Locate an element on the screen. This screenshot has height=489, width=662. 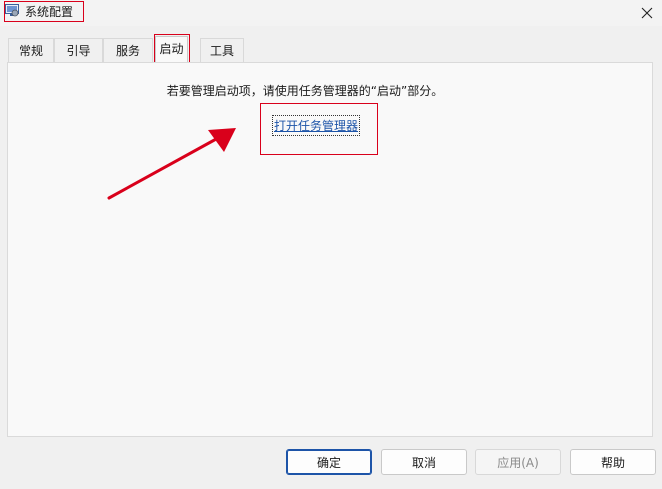
tab-startup: 启动 is located at coordinates (171, 49).